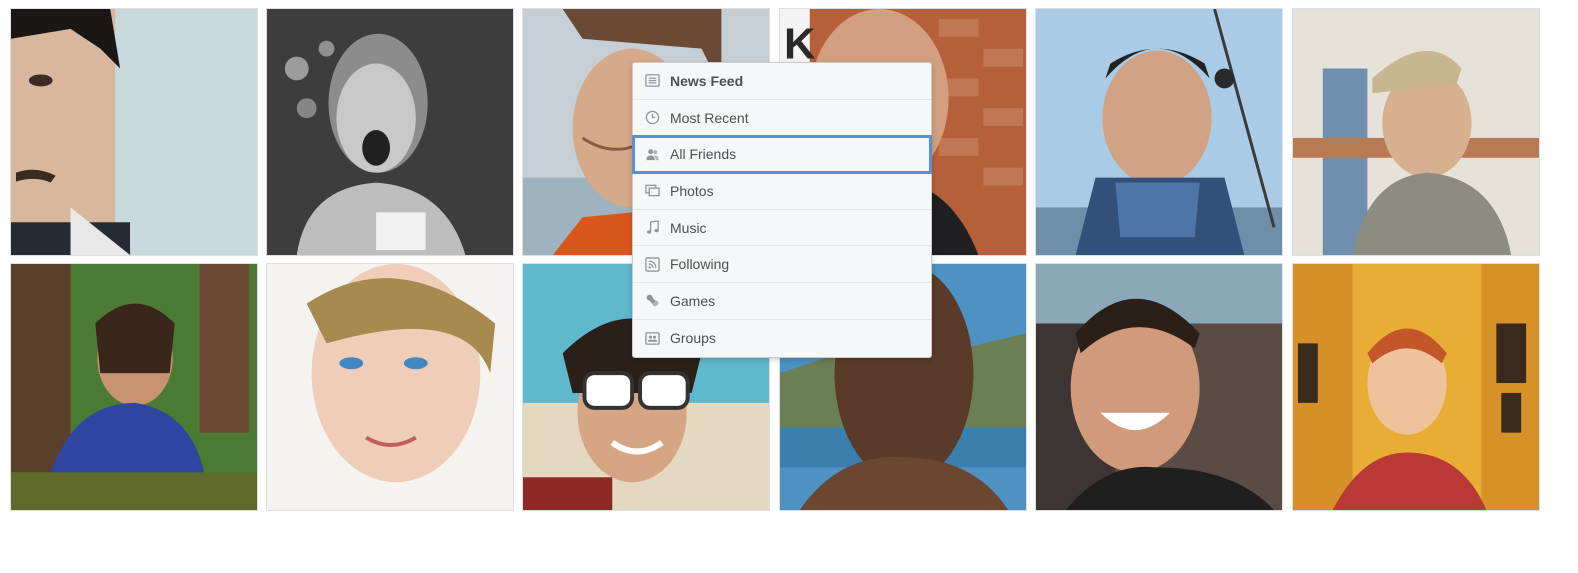 The image size is (1578, 573). I want to click on menu-item-label: Most Recent, so click(709, 117).